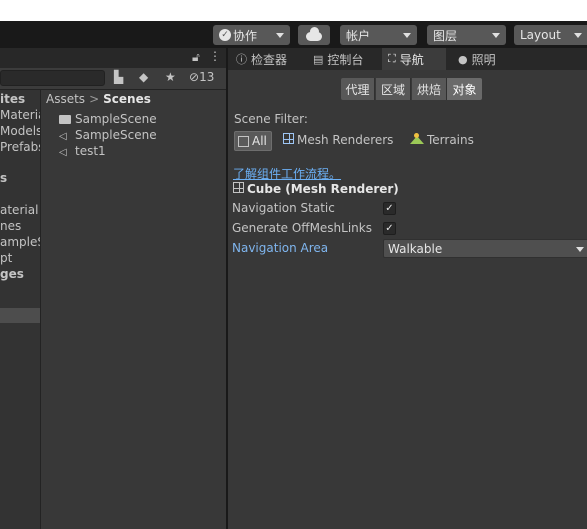  I want to click on learn-workflow-link: 了解组件工作流程。, so click(287, 173).